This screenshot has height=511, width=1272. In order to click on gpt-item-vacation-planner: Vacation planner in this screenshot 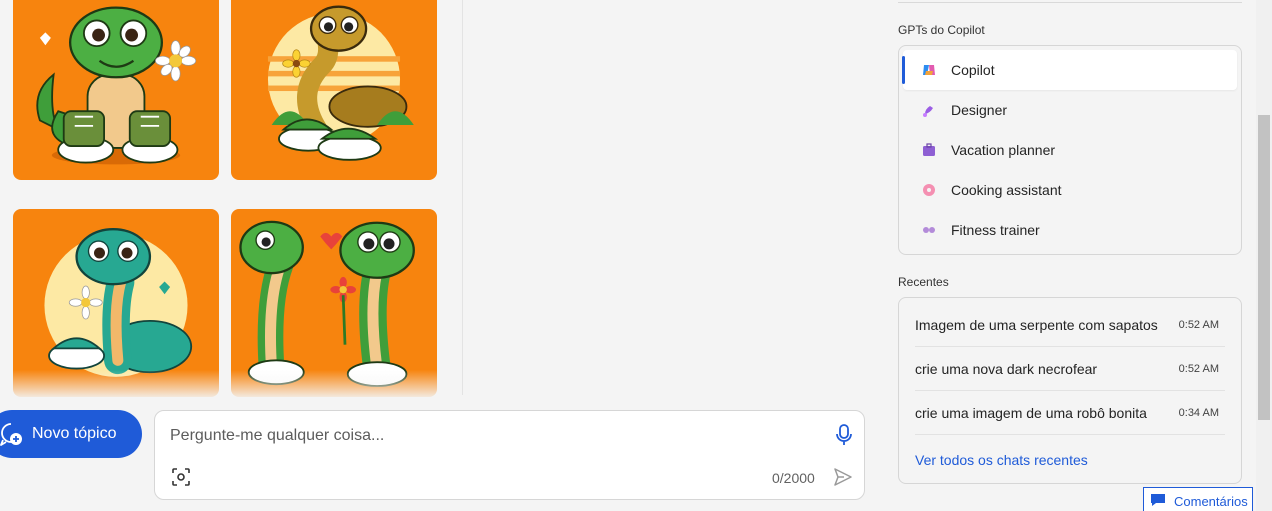, I will do `click(1070, 150)`.